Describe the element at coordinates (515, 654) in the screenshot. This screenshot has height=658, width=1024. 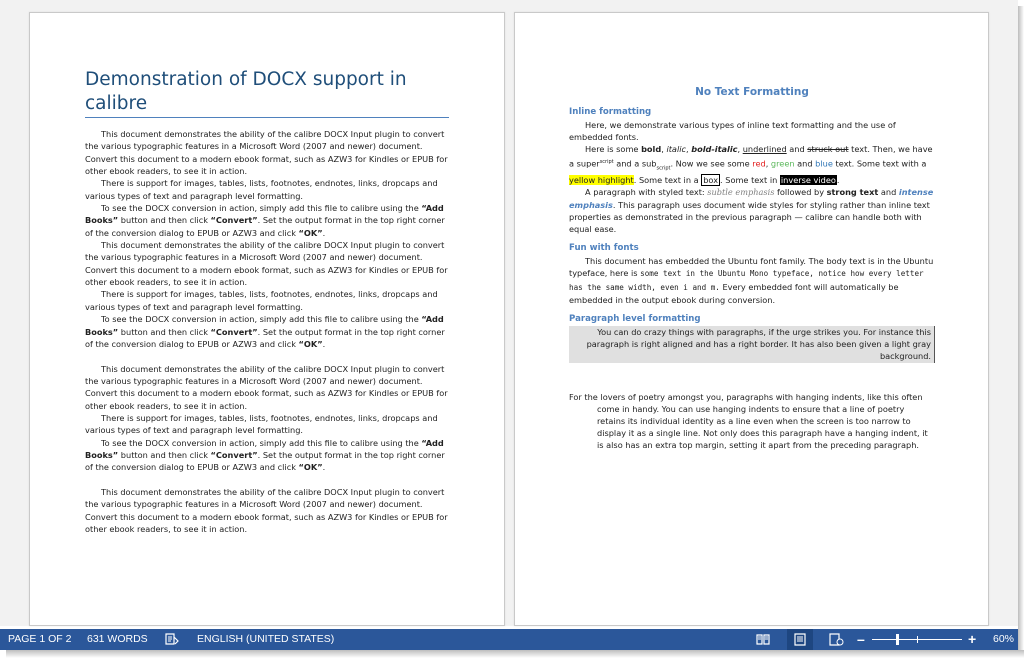
I see `window-shadow-bottom` at that location.